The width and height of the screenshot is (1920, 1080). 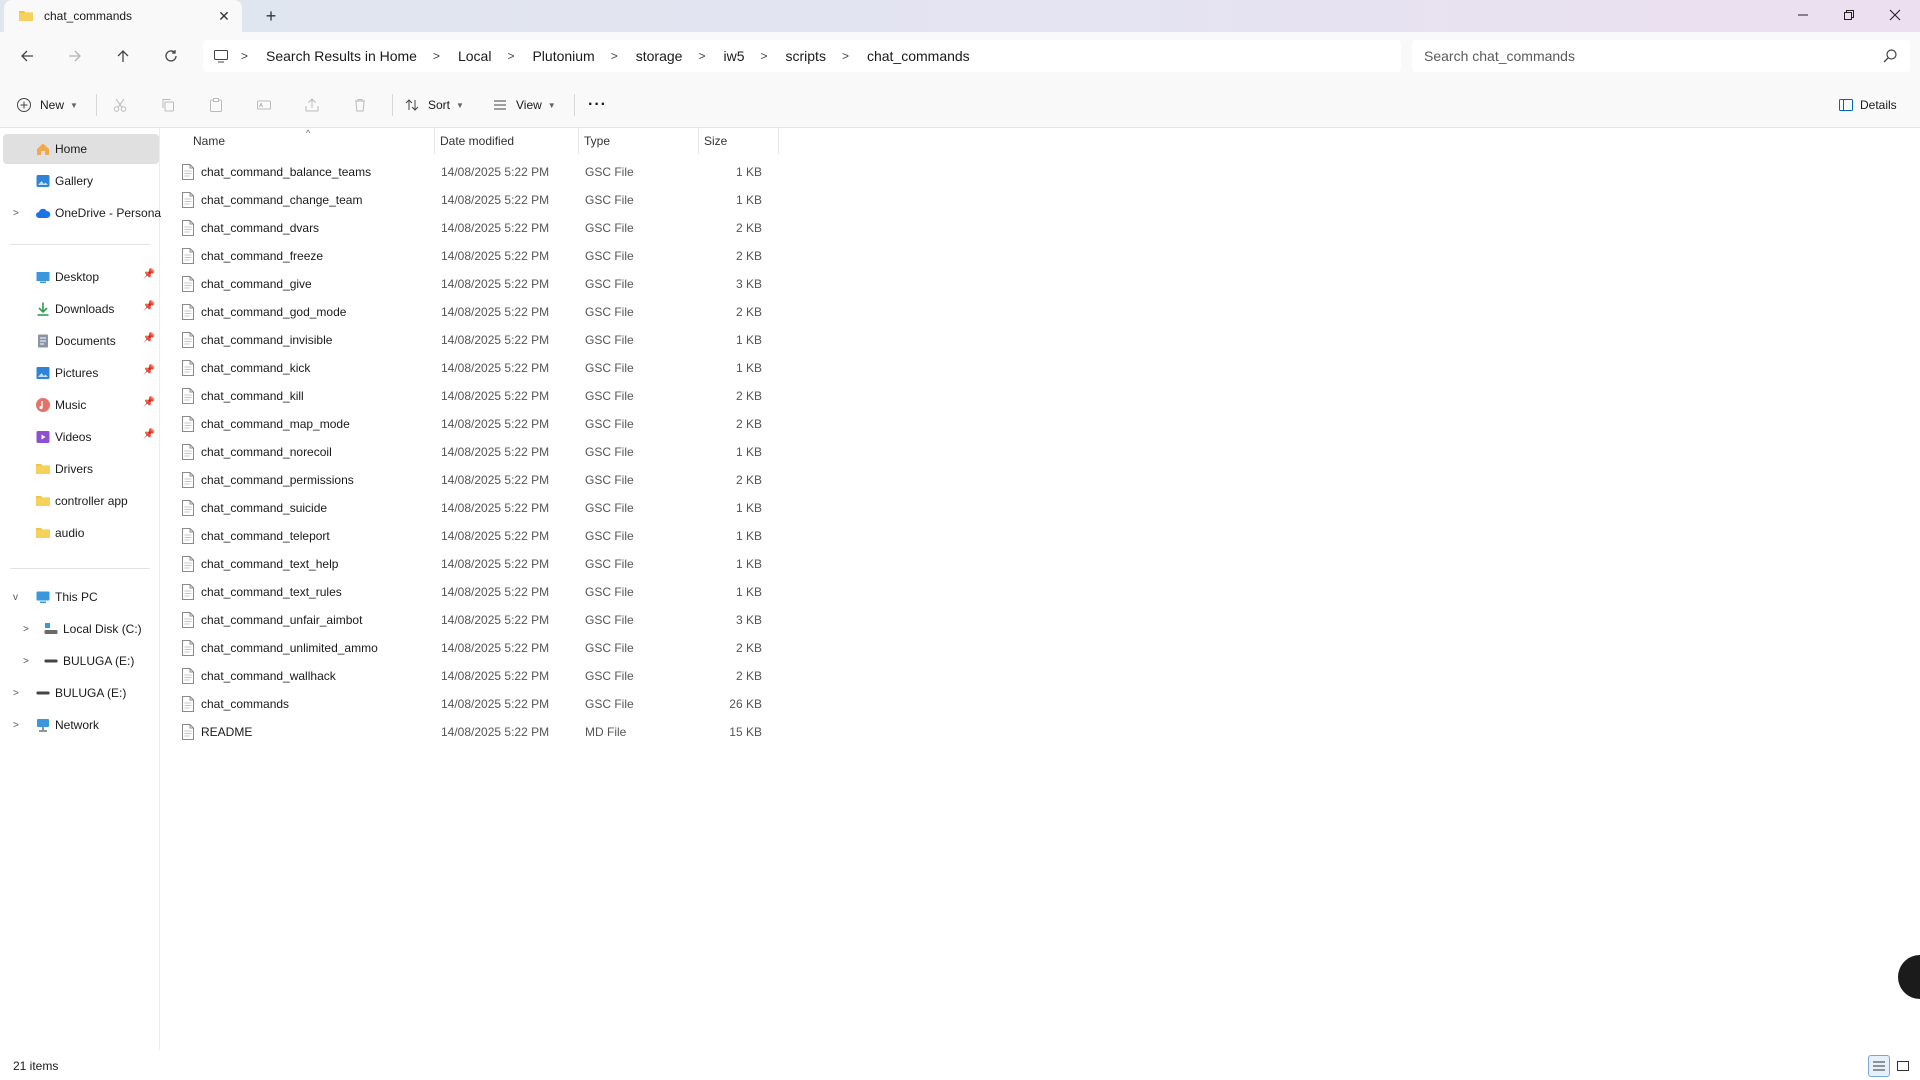 I want to click on details-button: Details, so click(x=1867, y=105).